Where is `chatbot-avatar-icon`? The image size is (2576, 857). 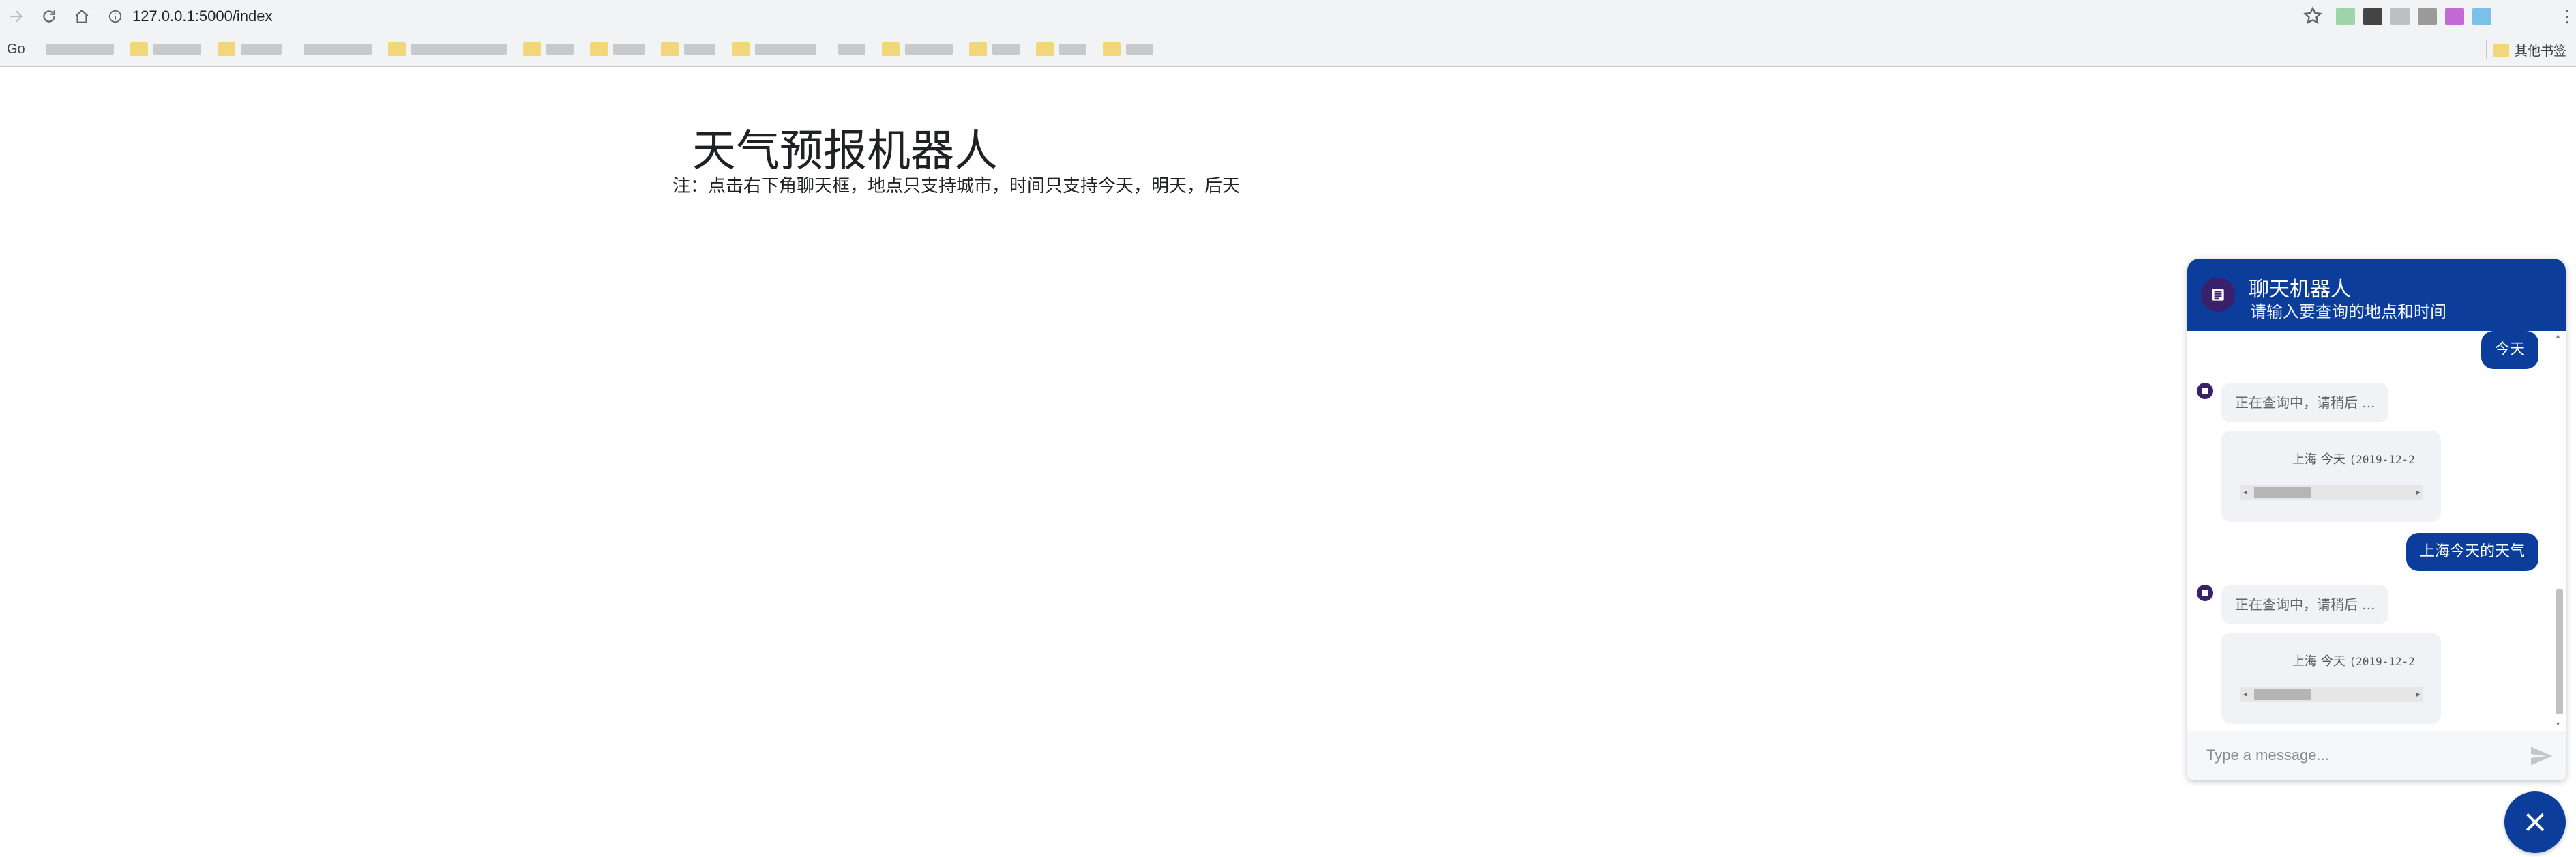 chatbot-avatar-icon is located at coordinates (2218, 295).